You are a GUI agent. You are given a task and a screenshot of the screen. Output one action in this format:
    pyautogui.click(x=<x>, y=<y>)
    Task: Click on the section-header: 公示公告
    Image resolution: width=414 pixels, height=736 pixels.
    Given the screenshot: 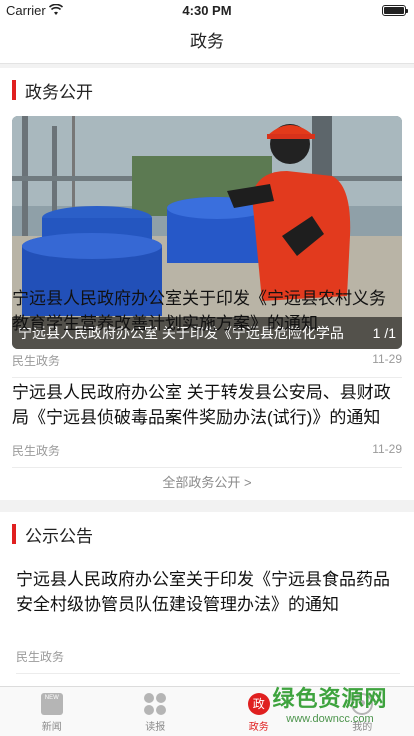 What is the action you would take?
    pyautogui.click(x=52, y=535)
    